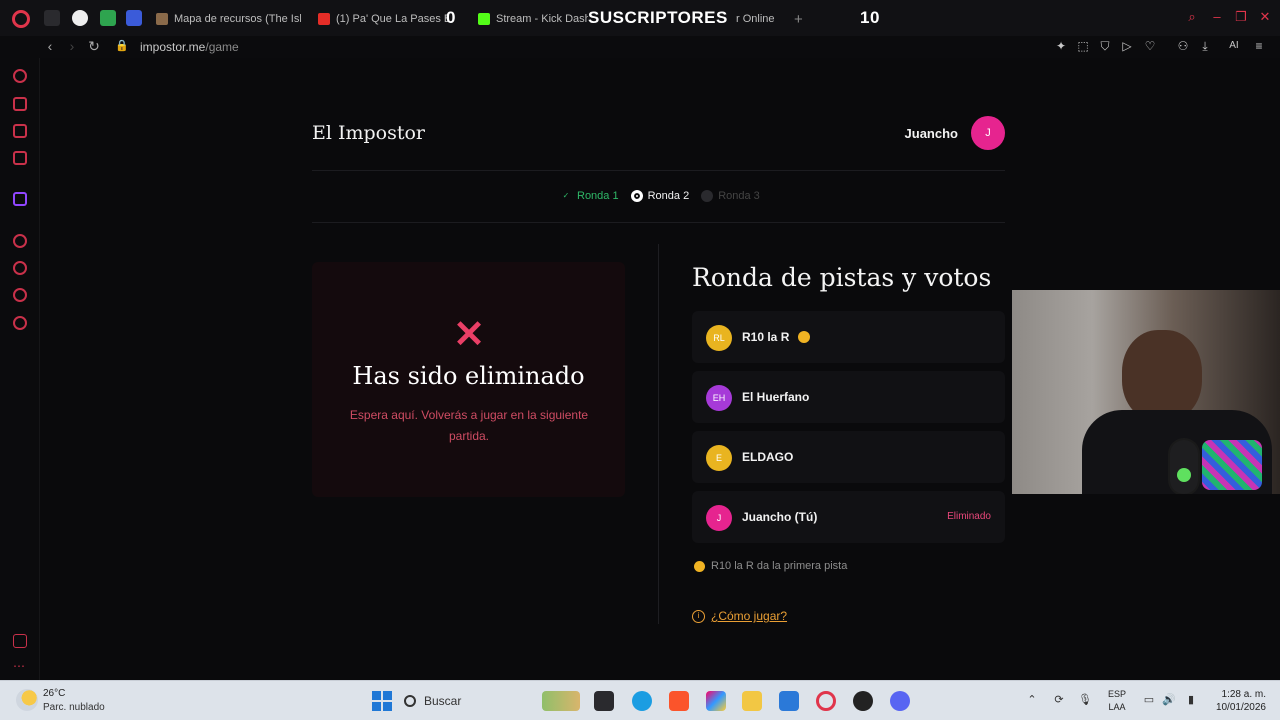  I want to click on close-icon: ✕, so click(1265, 17).